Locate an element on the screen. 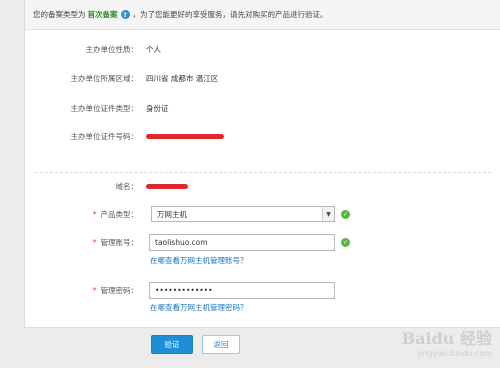  cert-type-label: 主办单位证件类型： is located at coordinates (104, 108).